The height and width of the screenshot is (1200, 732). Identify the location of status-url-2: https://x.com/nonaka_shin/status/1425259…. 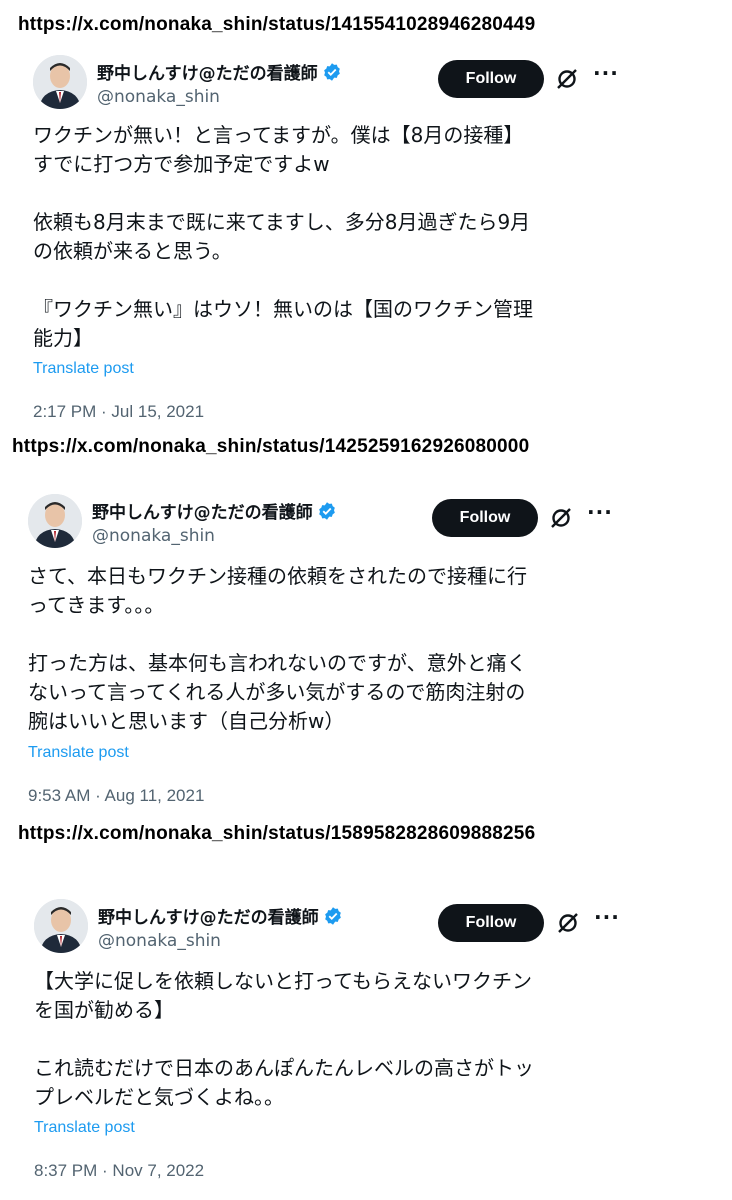
(271, 446).